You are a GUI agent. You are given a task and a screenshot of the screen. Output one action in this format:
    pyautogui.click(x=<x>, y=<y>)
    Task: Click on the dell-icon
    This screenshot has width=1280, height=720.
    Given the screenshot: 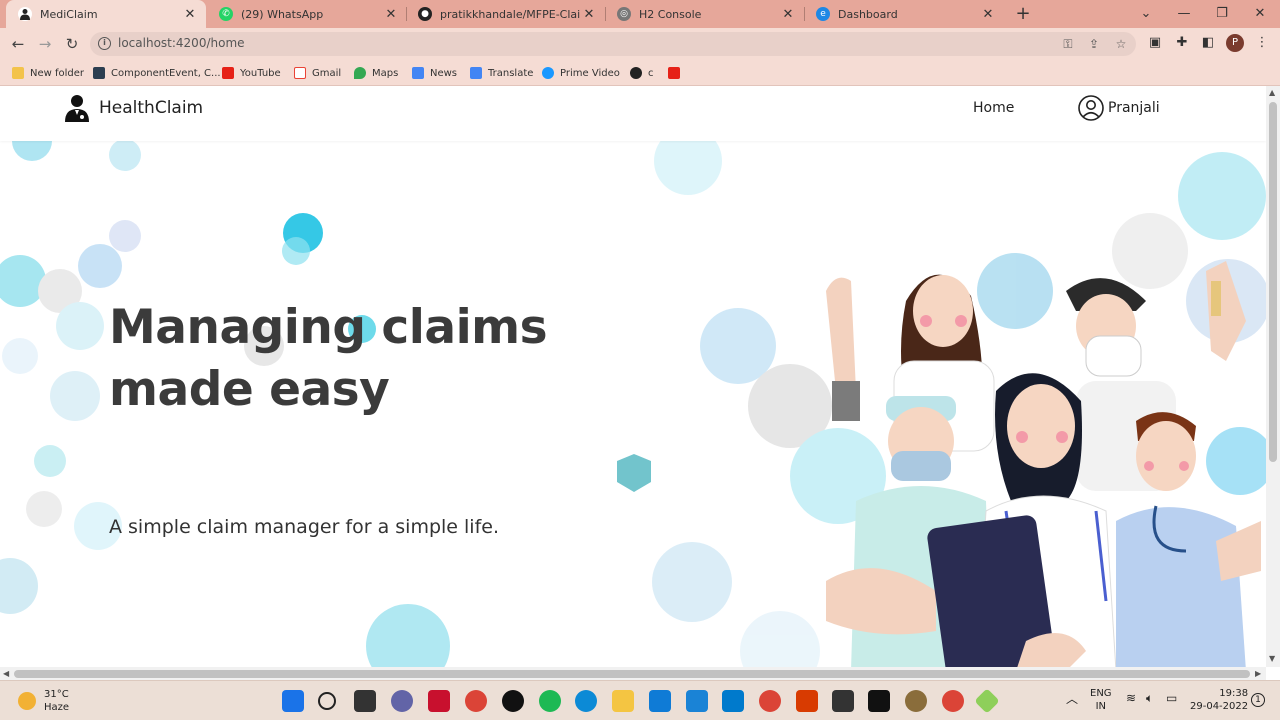 What is the action you would take?
    pyautogui.click(x=513, y=701)
    